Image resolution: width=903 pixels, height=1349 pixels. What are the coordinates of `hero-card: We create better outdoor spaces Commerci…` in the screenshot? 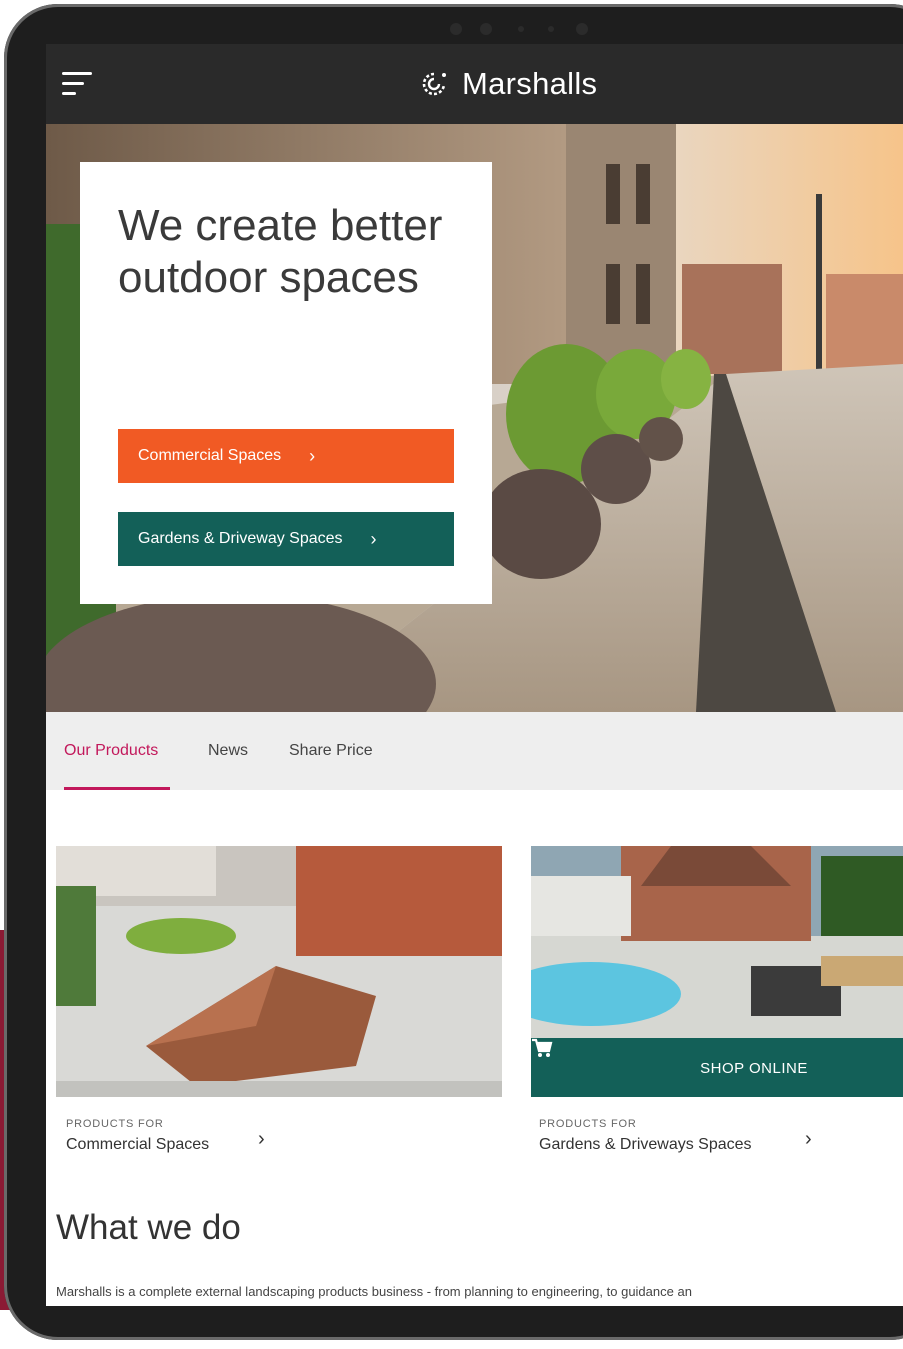 It's located at (286, 383).